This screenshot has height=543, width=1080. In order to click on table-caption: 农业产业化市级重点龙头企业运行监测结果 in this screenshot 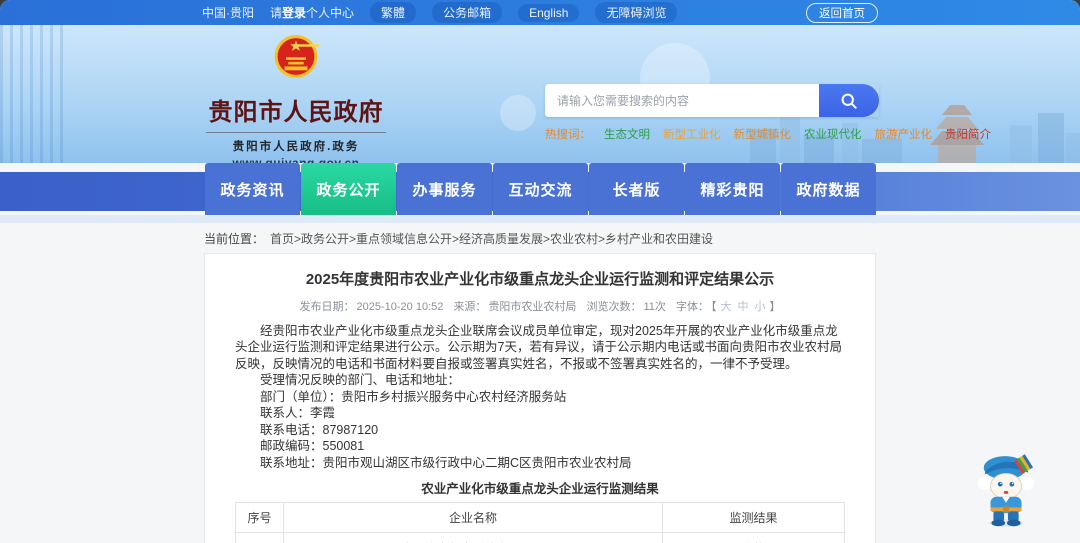, I will do `click(540, 489)`.